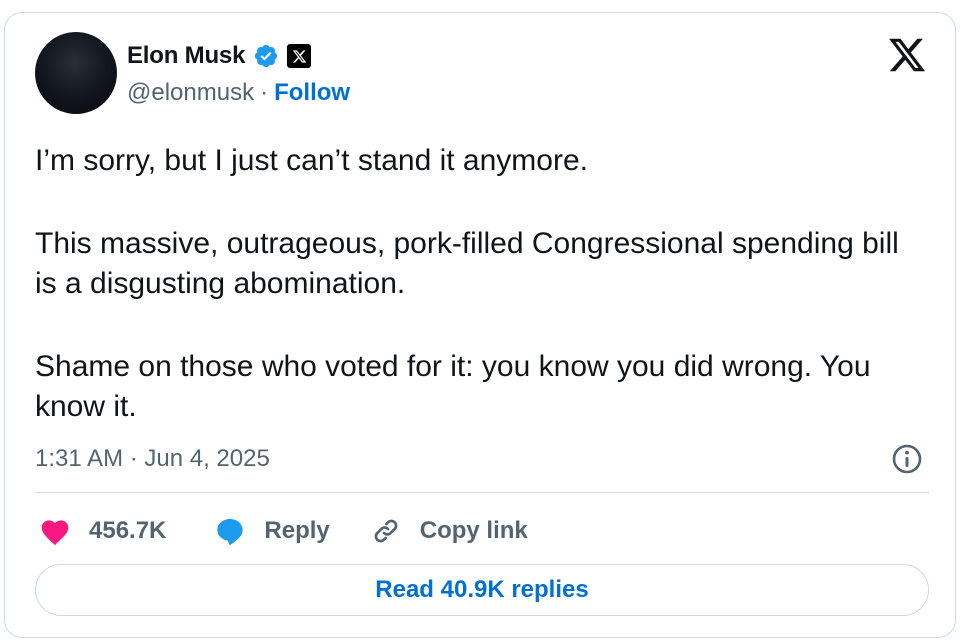 The image size is (962, 643). Describe the element at coordinates (297, 530) in the screenshot. I see `reply-label: Reply` at that location.